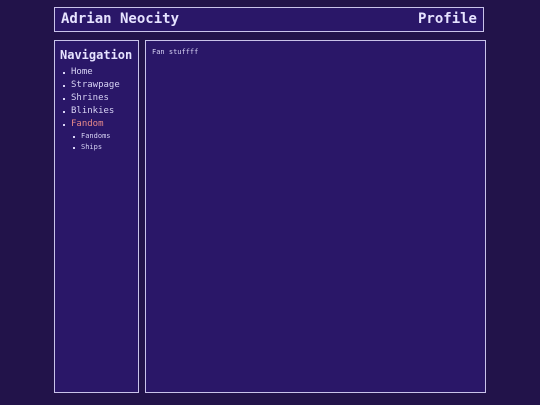 This screenshot has height=405, width=540. I want to click on site-title: Adrian Neocity, so click(120, 19).